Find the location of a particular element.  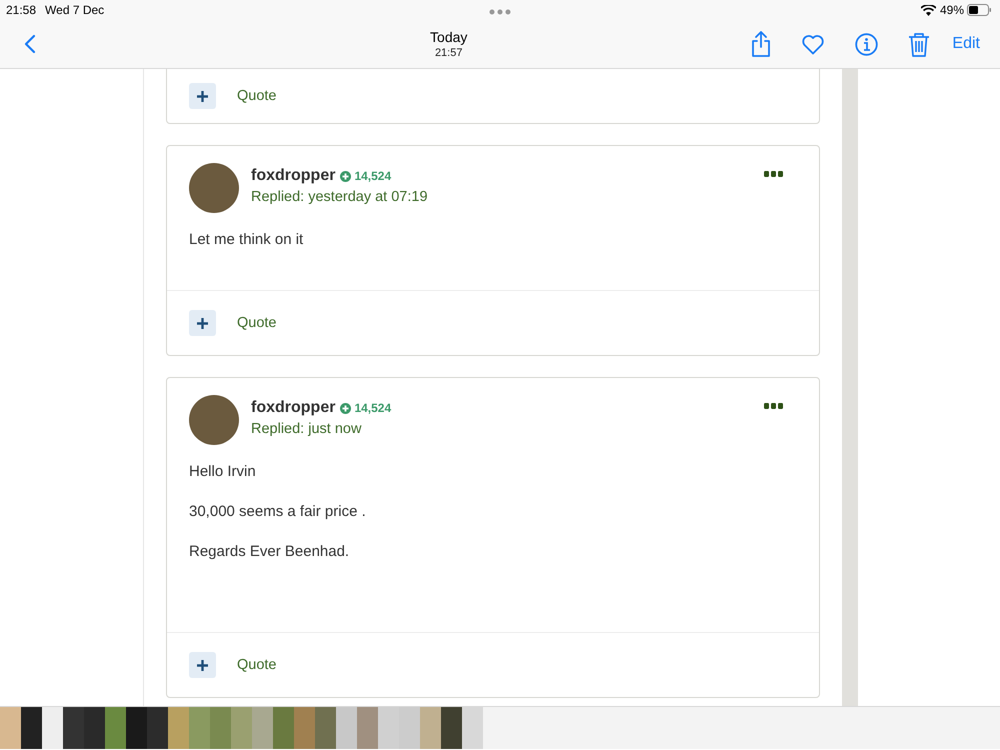

multitasking-dots-icon is located at coordinates (500, 12).